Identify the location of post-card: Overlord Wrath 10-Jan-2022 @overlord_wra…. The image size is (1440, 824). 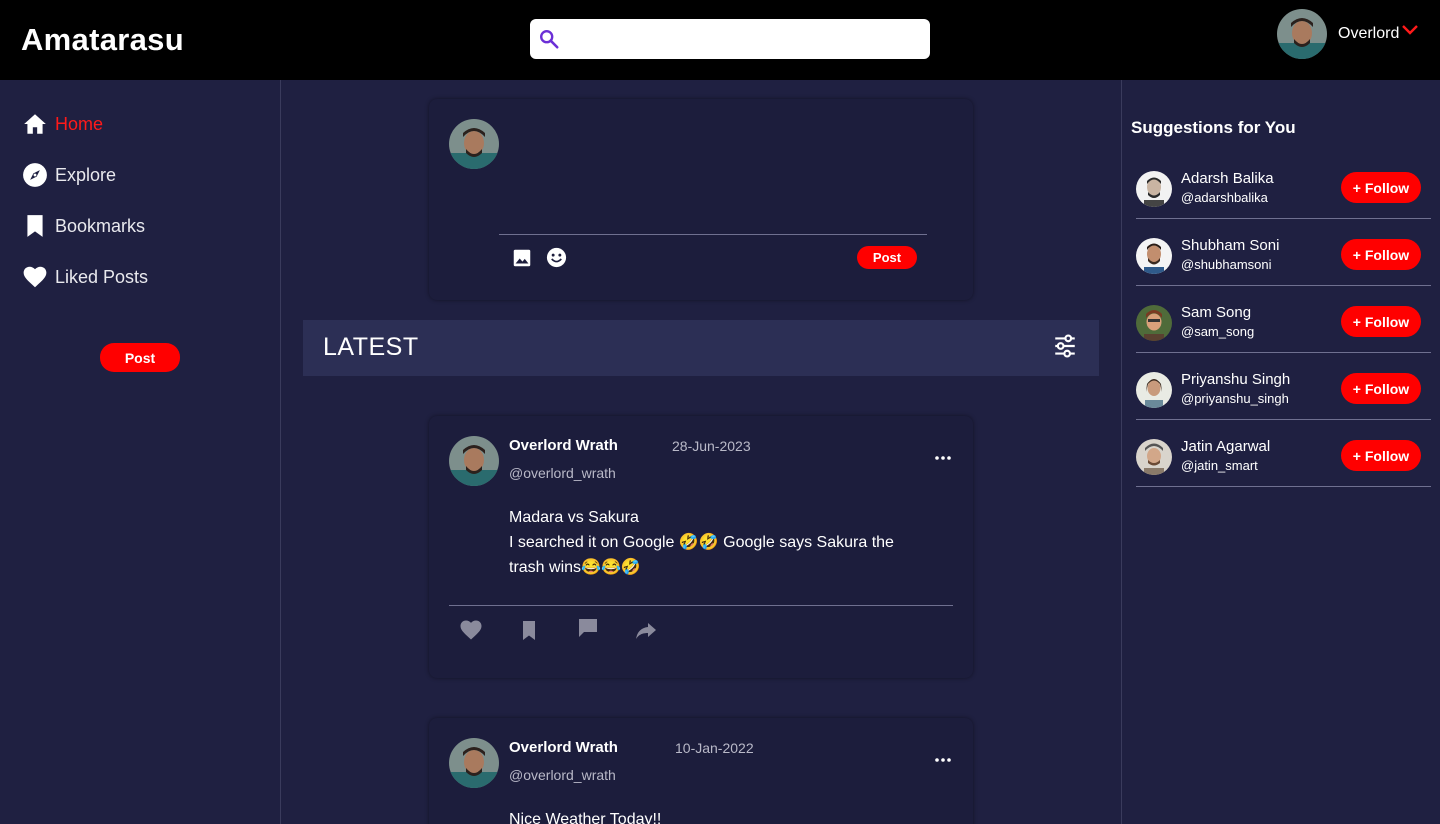
(701, 771).